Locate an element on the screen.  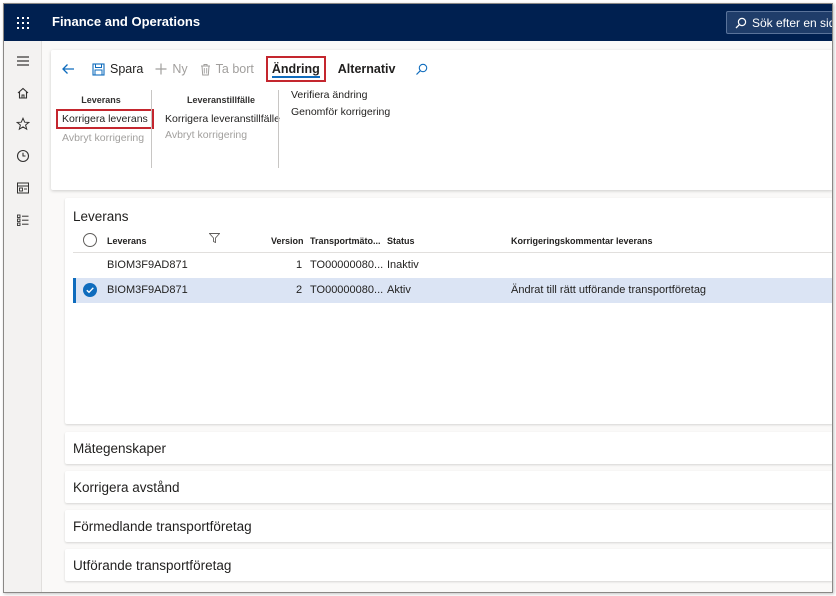
select-all-checkbox is located at coordinates (90, 240).